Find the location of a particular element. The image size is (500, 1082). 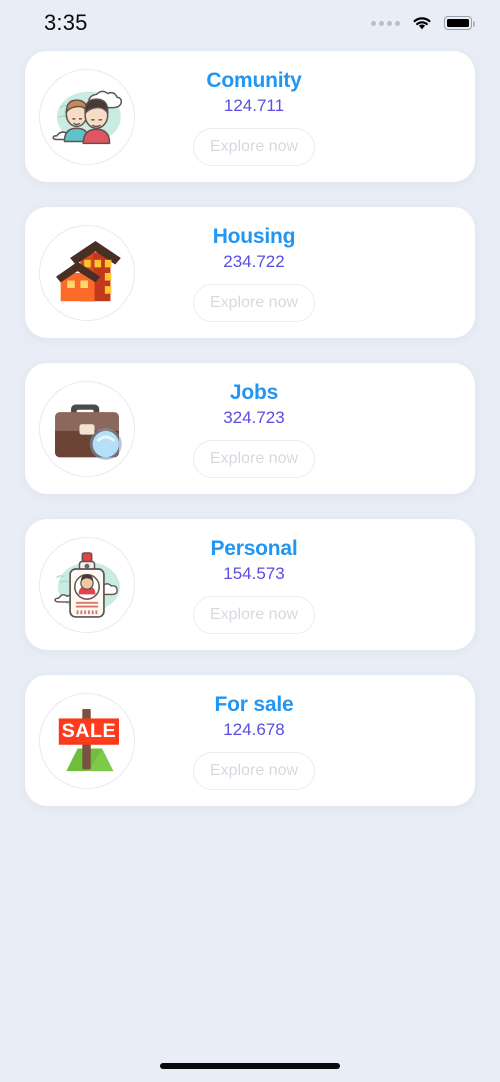

id-badge-icon is located at coordinates (87, 584).